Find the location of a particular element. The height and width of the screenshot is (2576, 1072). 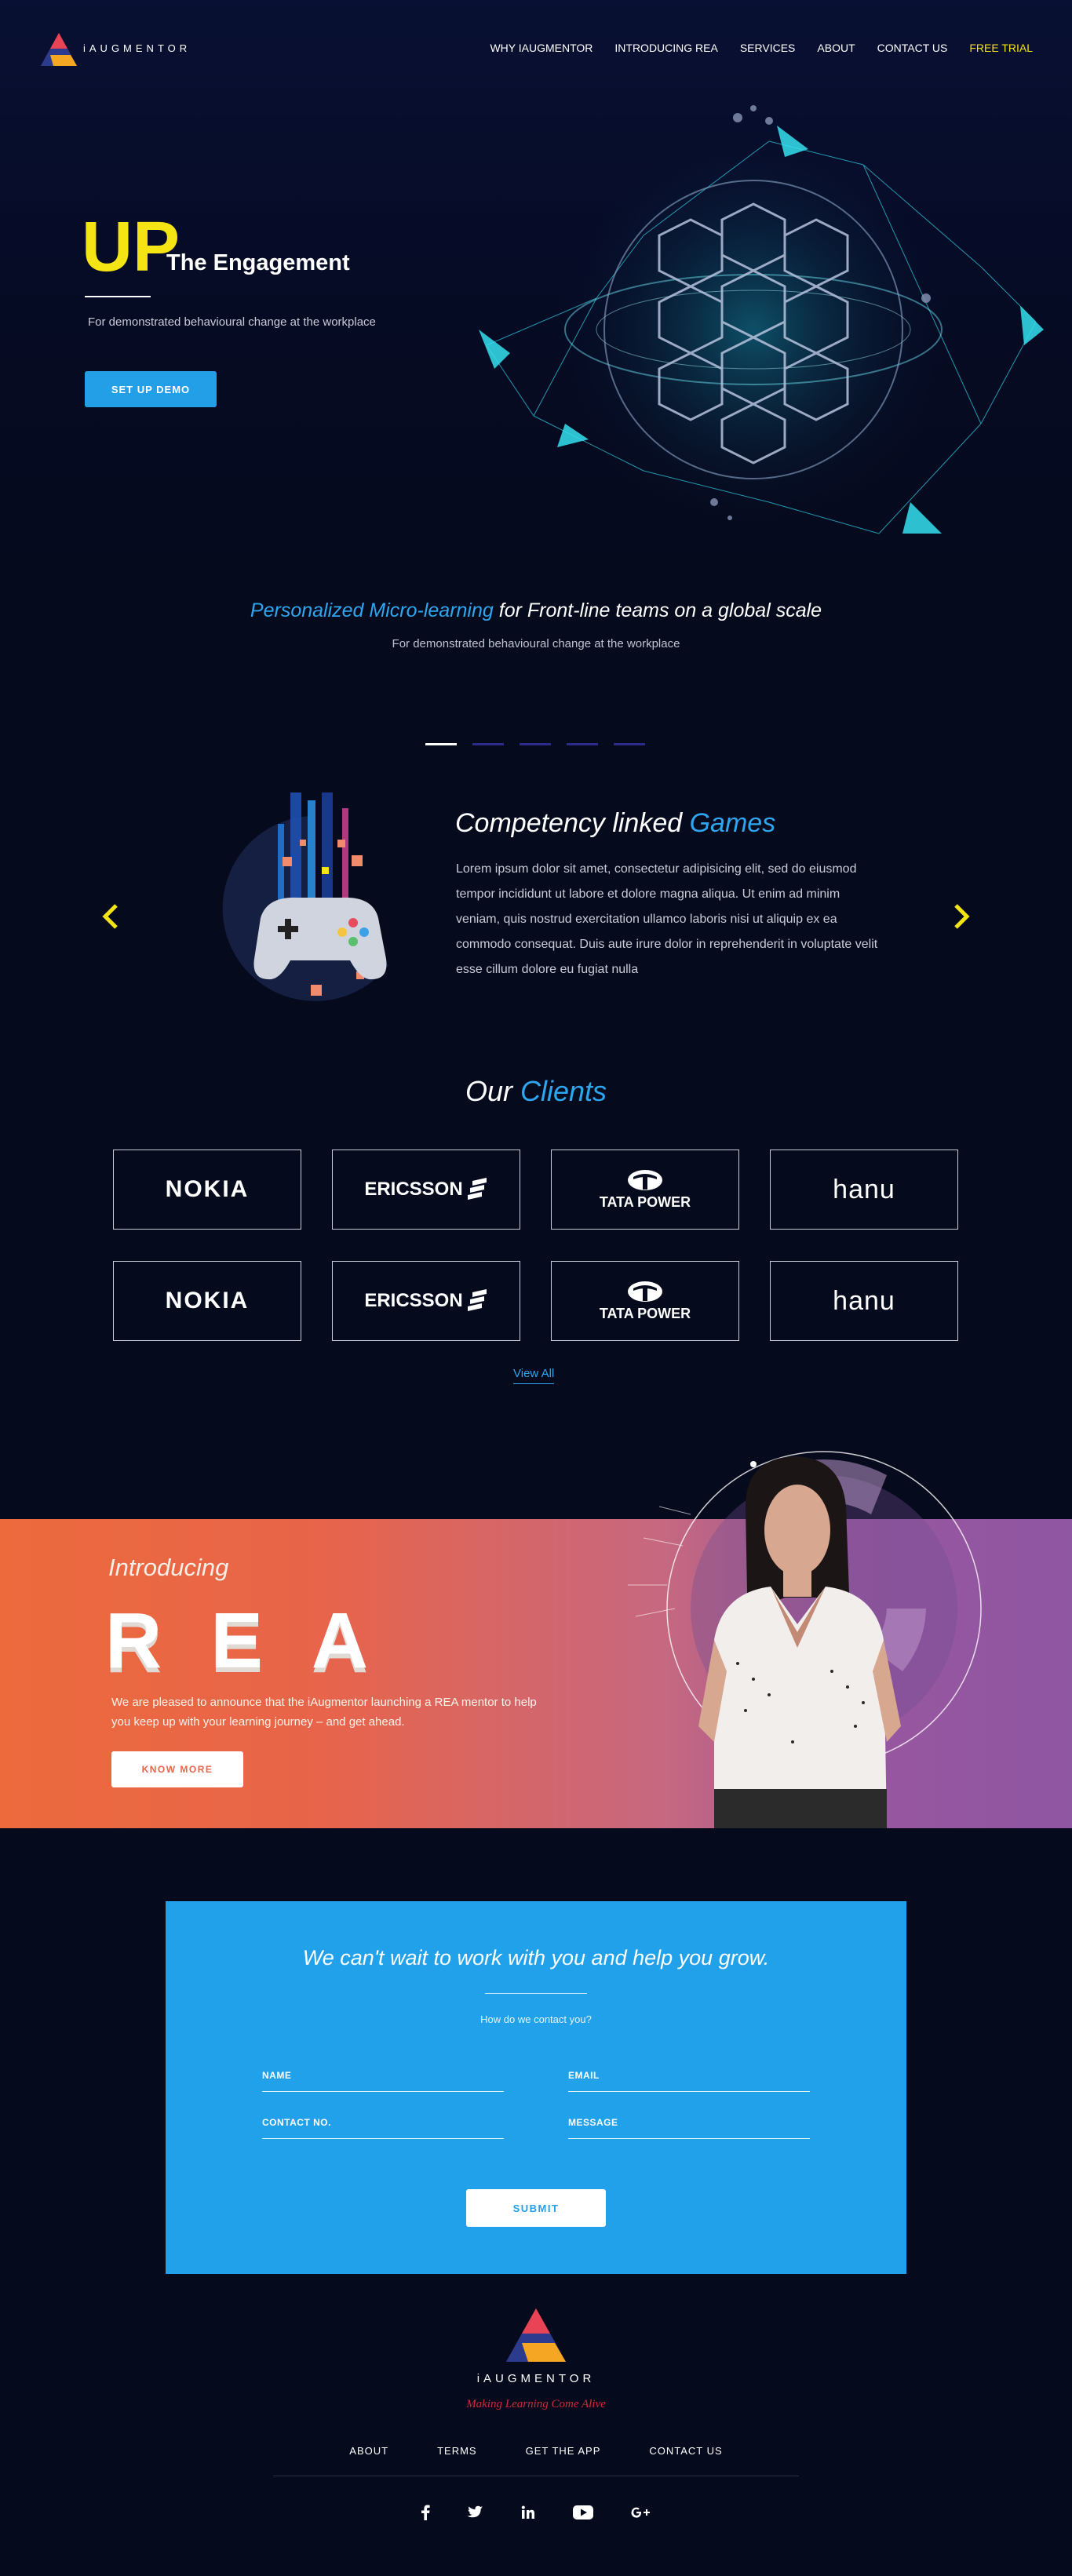

rea-intro: Introducing is located at coordinates (168, 1567).